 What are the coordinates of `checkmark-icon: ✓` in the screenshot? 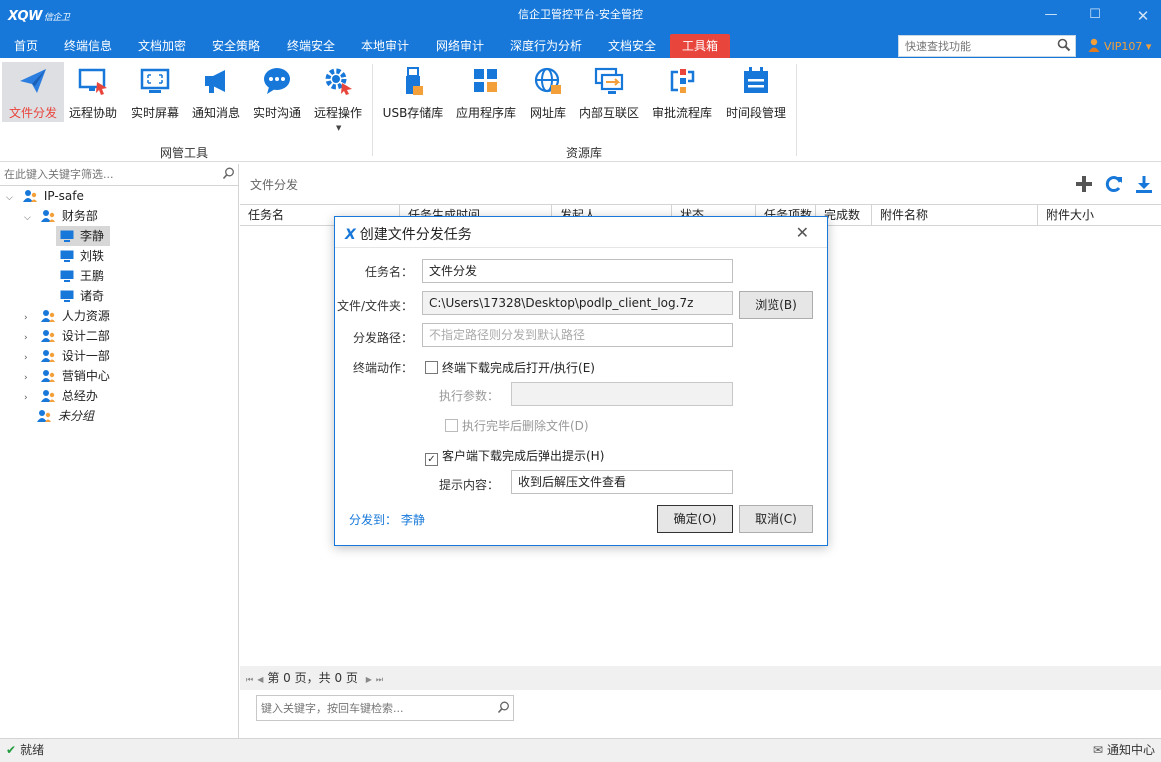 It's located at (431, 459).